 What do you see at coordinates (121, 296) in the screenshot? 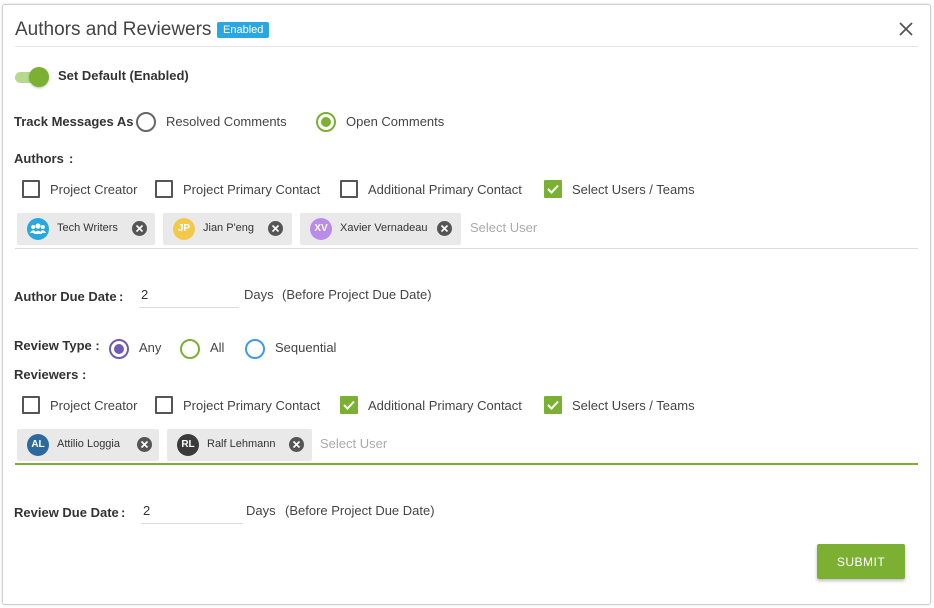
I see `author-due-date-colon: :` at bounding box center [121, 296].